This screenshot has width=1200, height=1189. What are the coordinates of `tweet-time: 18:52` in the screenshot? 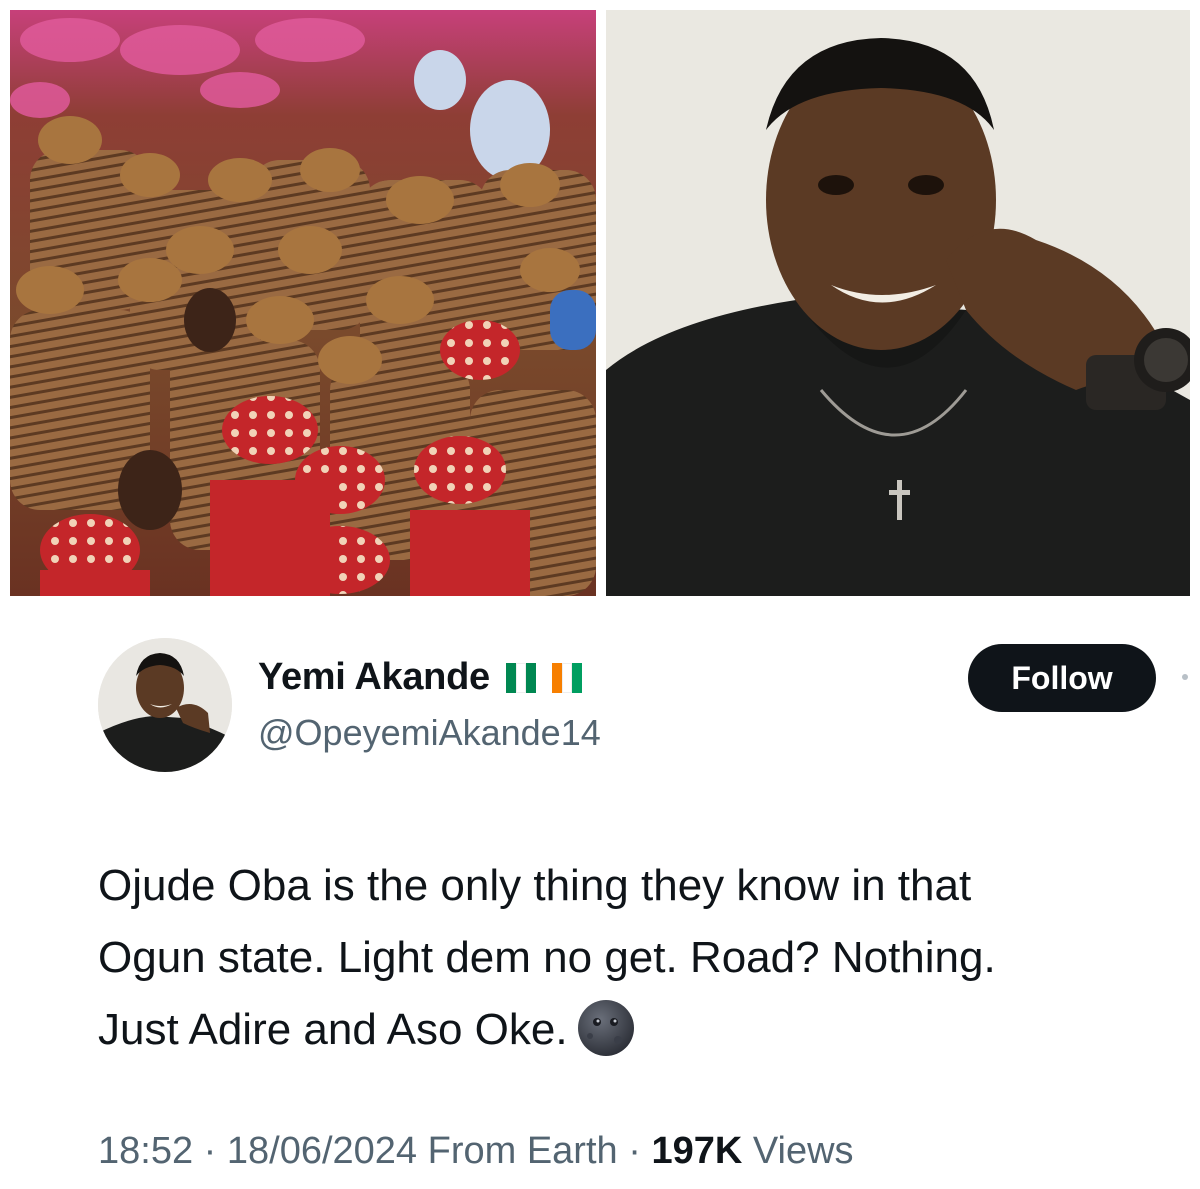 It's located at (145, 1151).